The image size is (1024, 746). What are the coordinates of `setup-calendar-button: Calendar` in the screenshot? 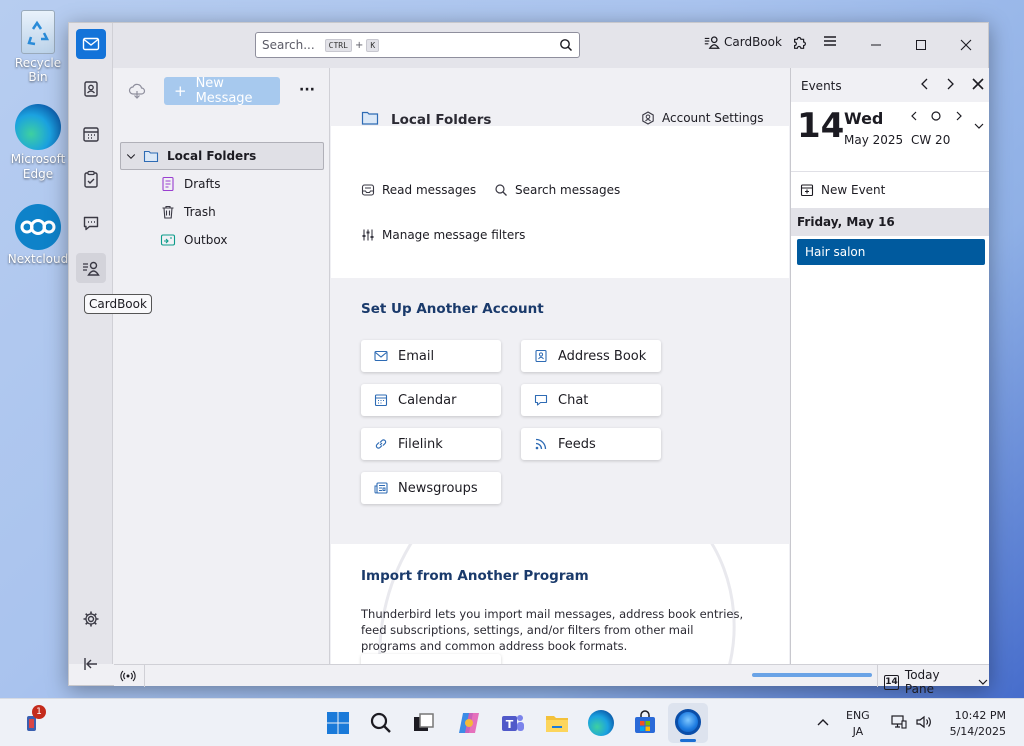 It's located at (431, 400).